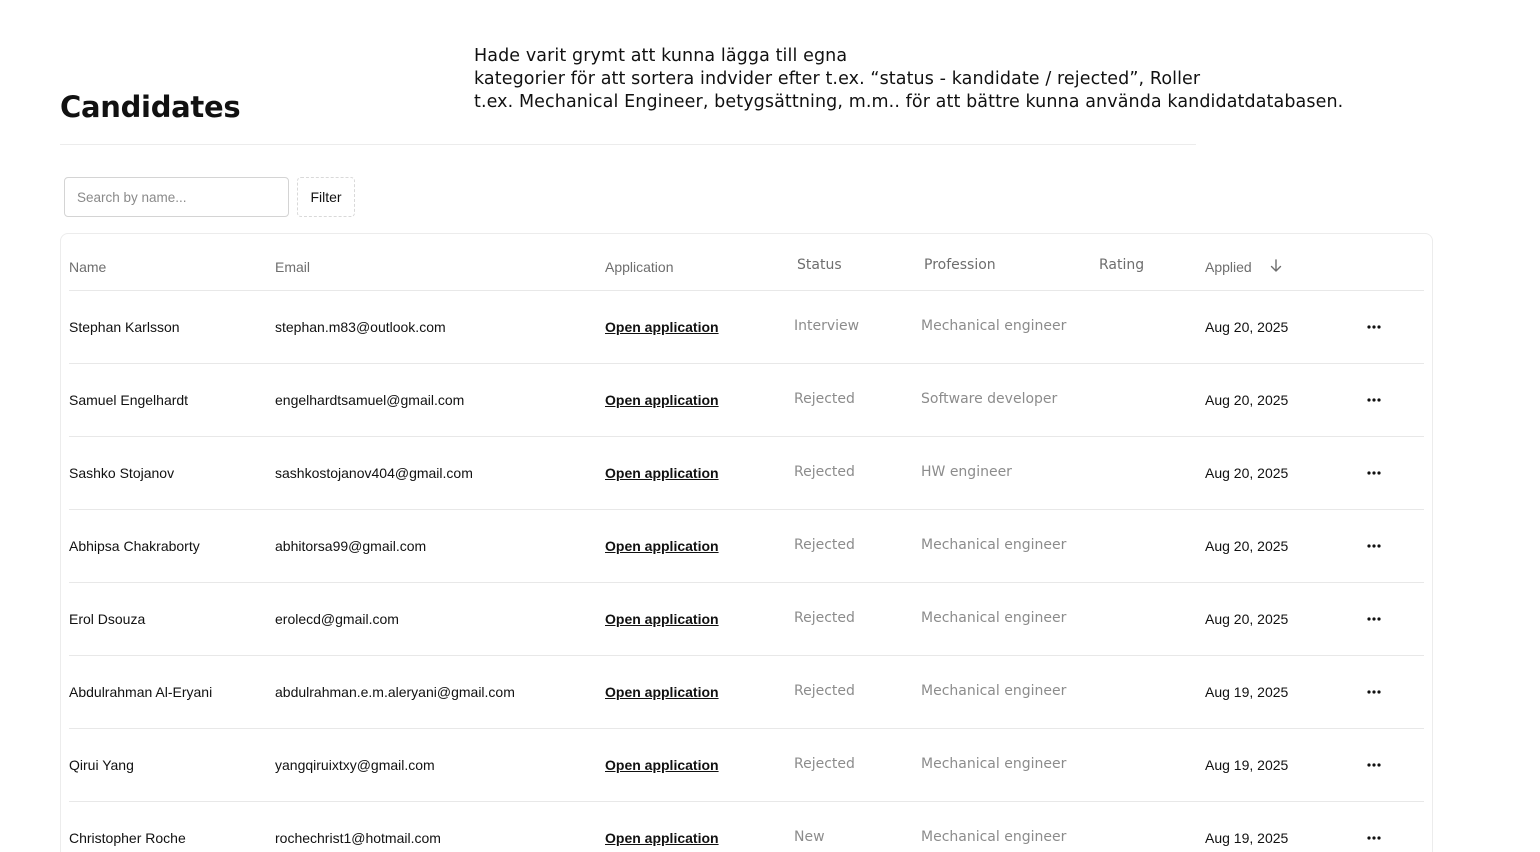 This screenshot has height=852, width=1540. What do you see at coordinates (107, 619) in the screenshot?
I see `candidate-name: Erol Dsouza` at bounding box center [107, 619].